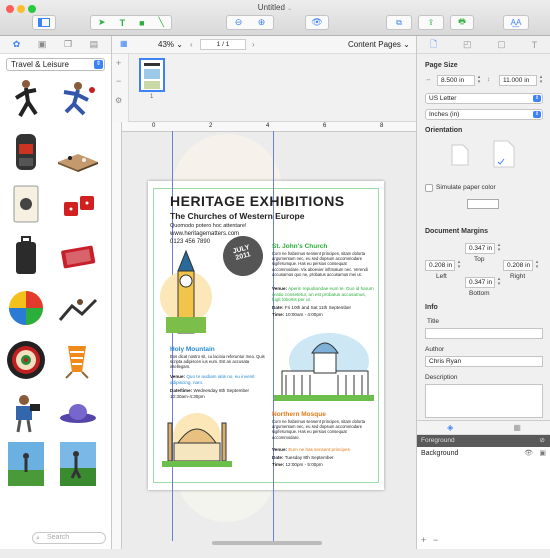 This screenshot has width=550, height=558. Describe the element at coordinates (191, 44) in the screenshot. I see `prev-page-icon: ‹` at that location.